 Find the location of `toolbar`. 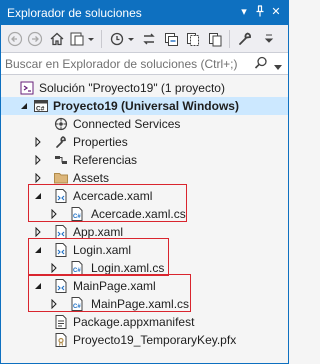

toolbar is located at coordinates (144, 39).